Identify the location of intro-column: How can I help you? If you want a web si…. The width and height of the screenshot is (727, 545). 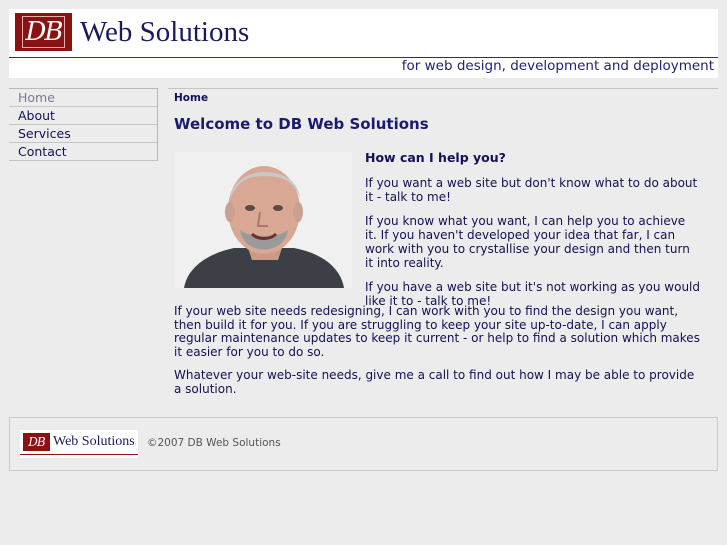
(532, 234).